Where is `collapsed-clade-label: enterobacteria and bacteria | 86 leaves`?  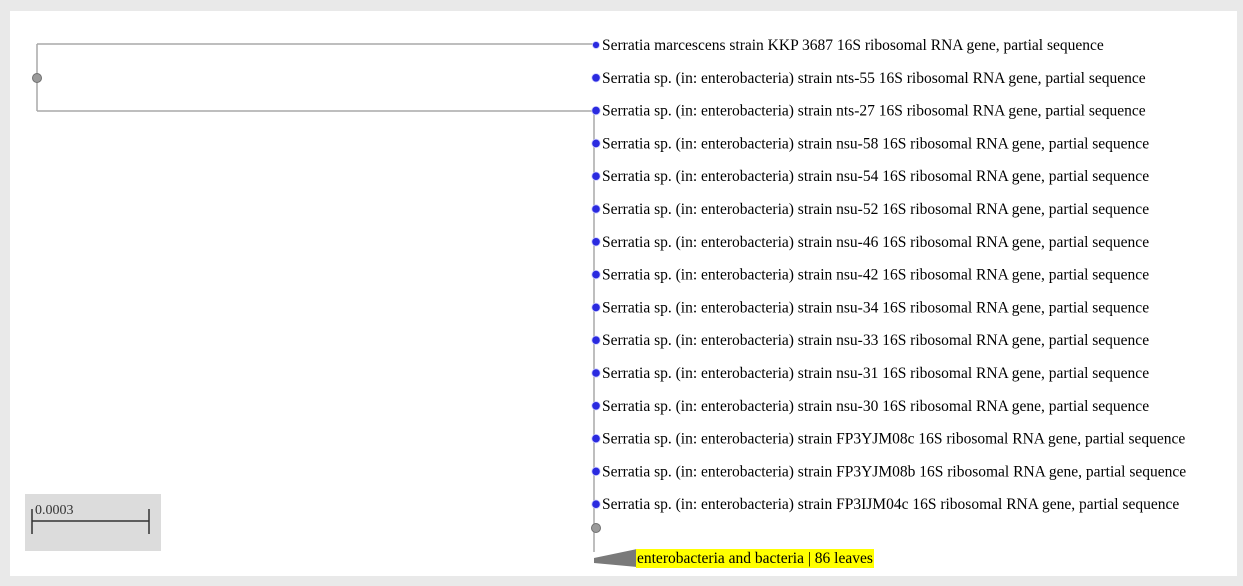
collapsed-clade-label: enterobacteria and bacteria | 86 leaves is located at coordinates (755, 558).